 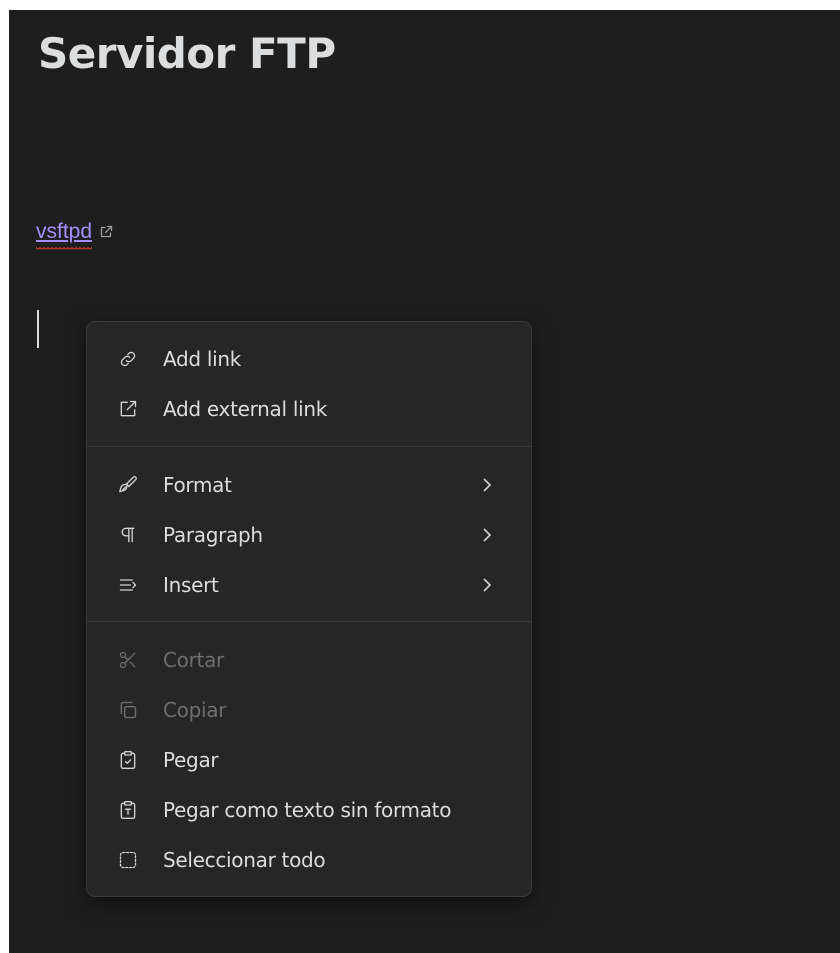 What do you see at coordinates (245, 409) in the screenshot?
I see `menu-item-label: Add external link` at bounding box center [245, 409].